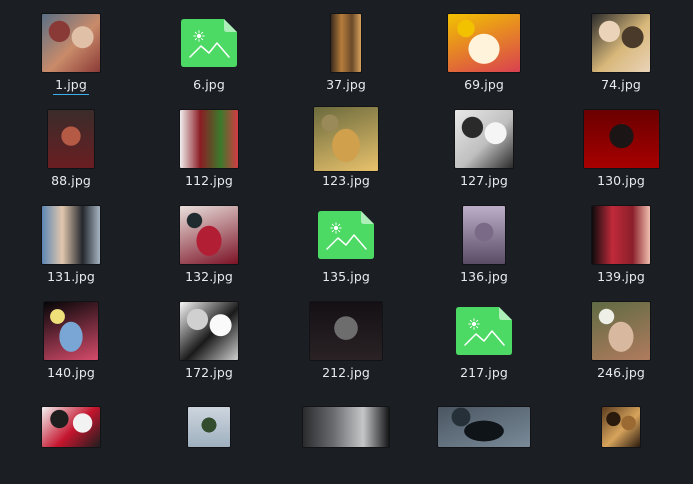 The image size is (693, 484). I want to click on file-name-label: 136.jpg, so click(484, 277).